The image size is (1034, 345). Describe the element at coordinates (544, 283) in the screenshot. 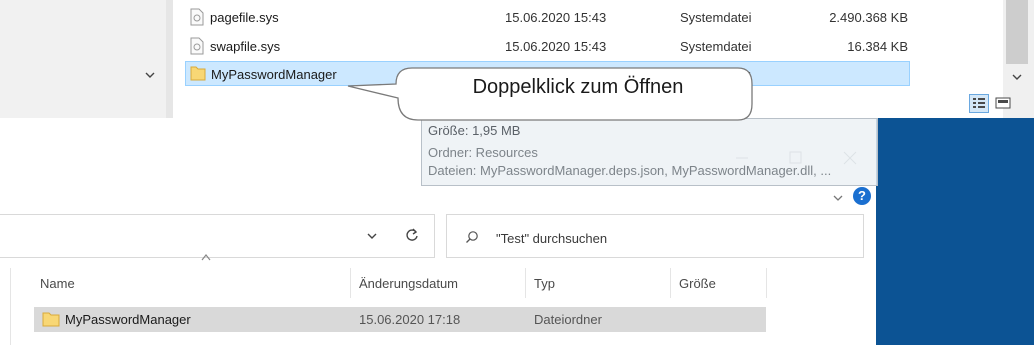

I see `column-header-type: Typ` at that location.